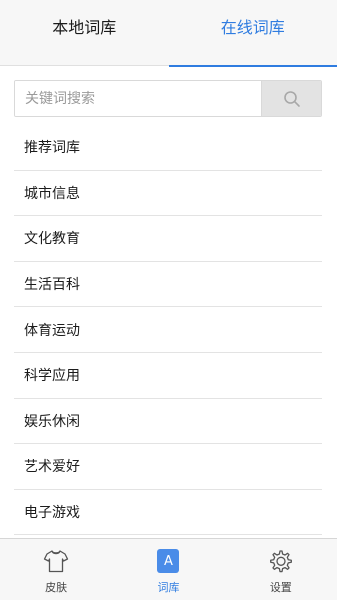 The width and height of the screenshot is (337, 600). I want to click on search-icon, so click(291, 98).